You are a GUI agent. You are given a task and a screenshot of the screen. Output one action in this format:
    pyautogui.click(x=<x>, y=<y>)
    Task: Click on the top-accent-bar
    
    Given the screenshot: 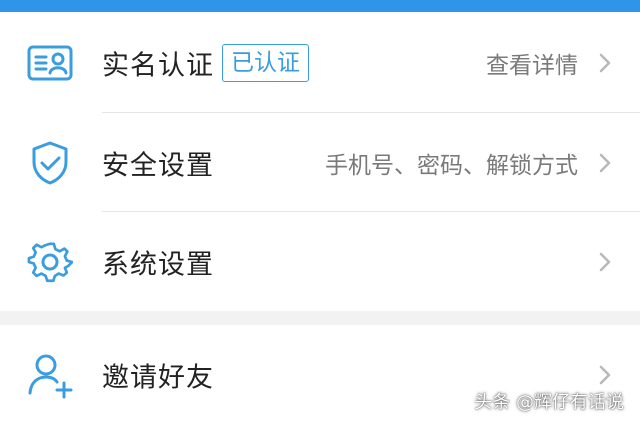 What is the action you would take?
    pyautogui.click(x=320, y=6)
    